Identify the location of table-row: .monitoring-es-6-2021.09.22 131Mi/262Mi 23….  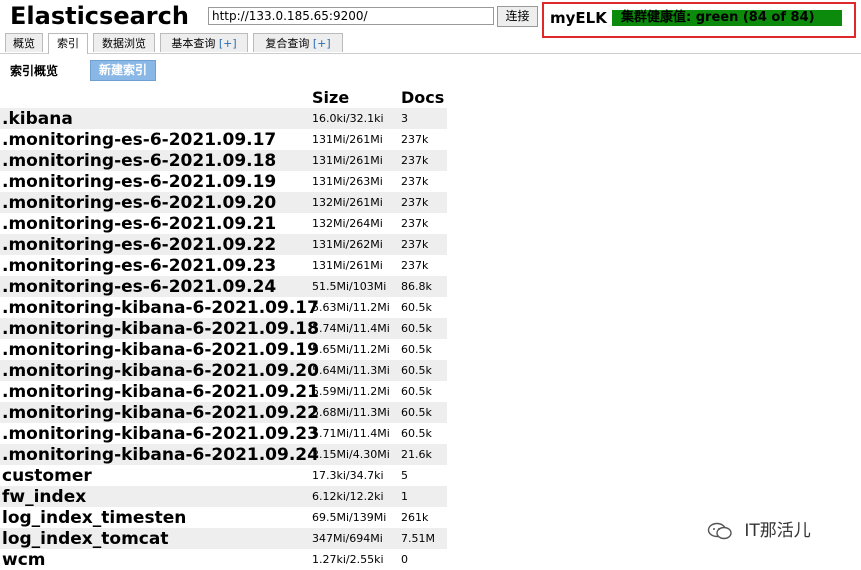
(223, 244).